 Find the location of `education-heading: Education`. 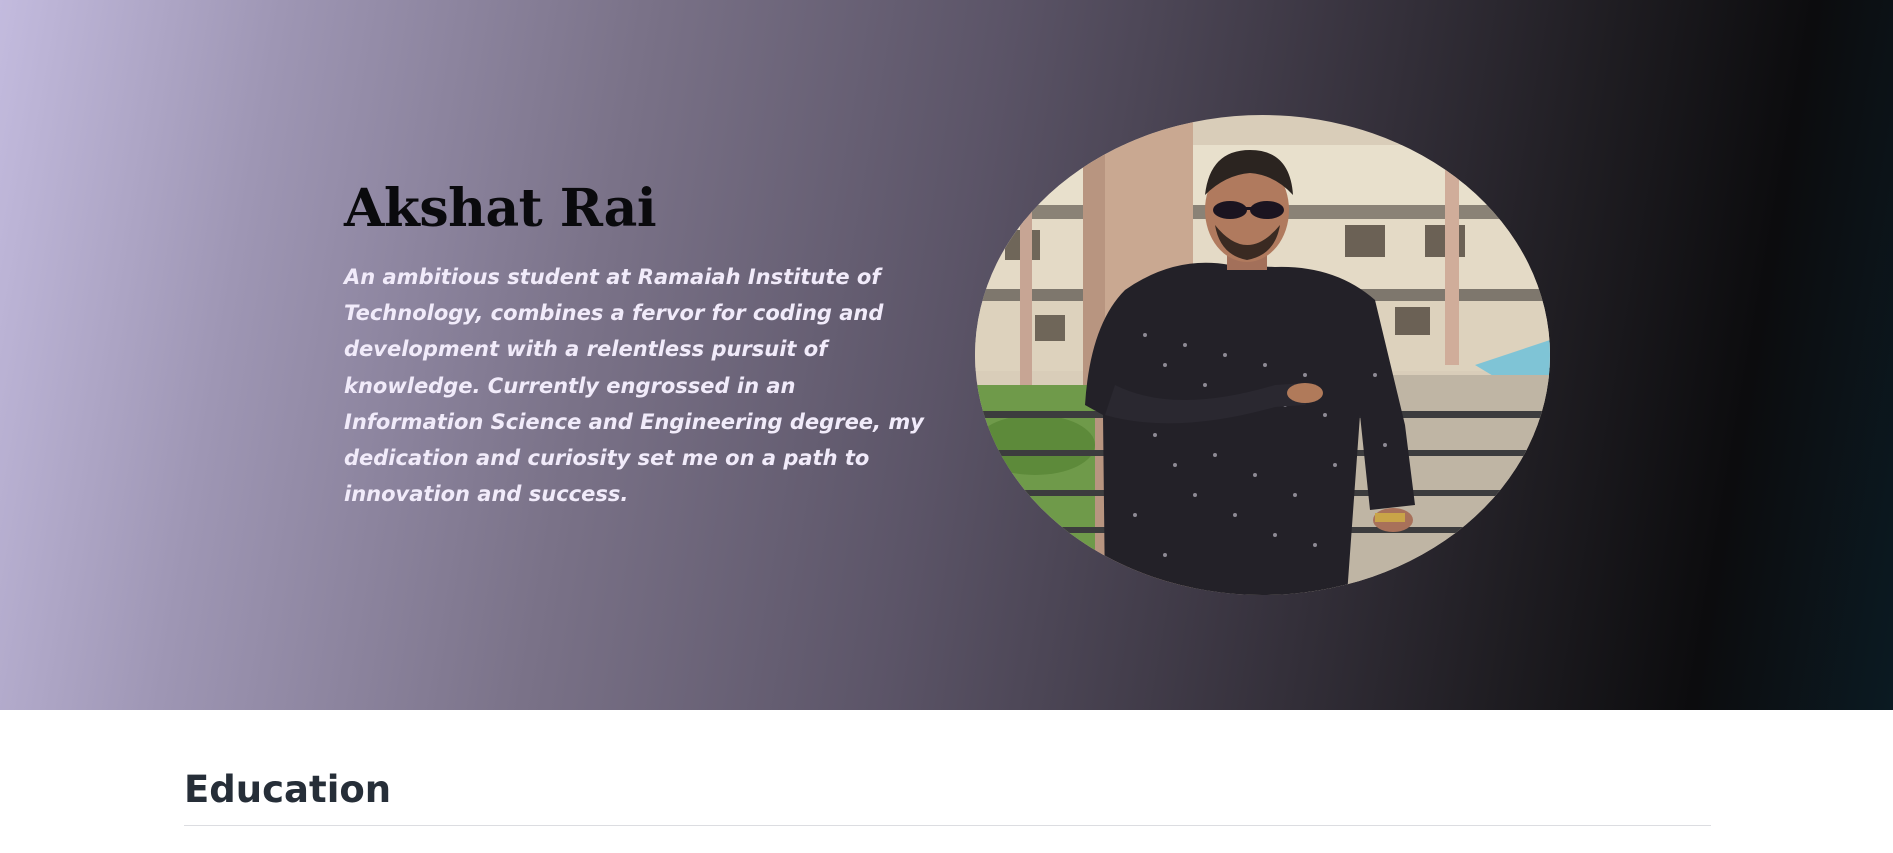

education-heading: Education is located at coordinates (288, 789).